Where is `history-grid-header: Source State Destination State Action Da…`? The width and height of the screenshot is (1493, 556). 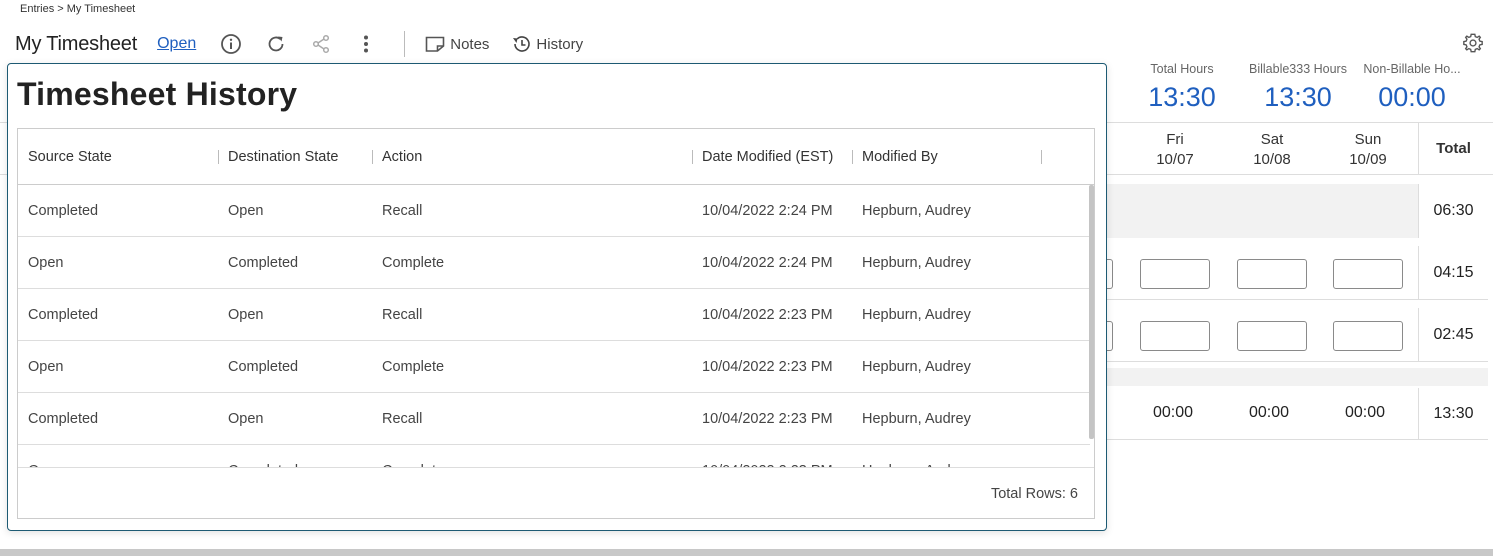
history-grid-header: Source State Destination State Action Da… is located at coordinates (556, 157).